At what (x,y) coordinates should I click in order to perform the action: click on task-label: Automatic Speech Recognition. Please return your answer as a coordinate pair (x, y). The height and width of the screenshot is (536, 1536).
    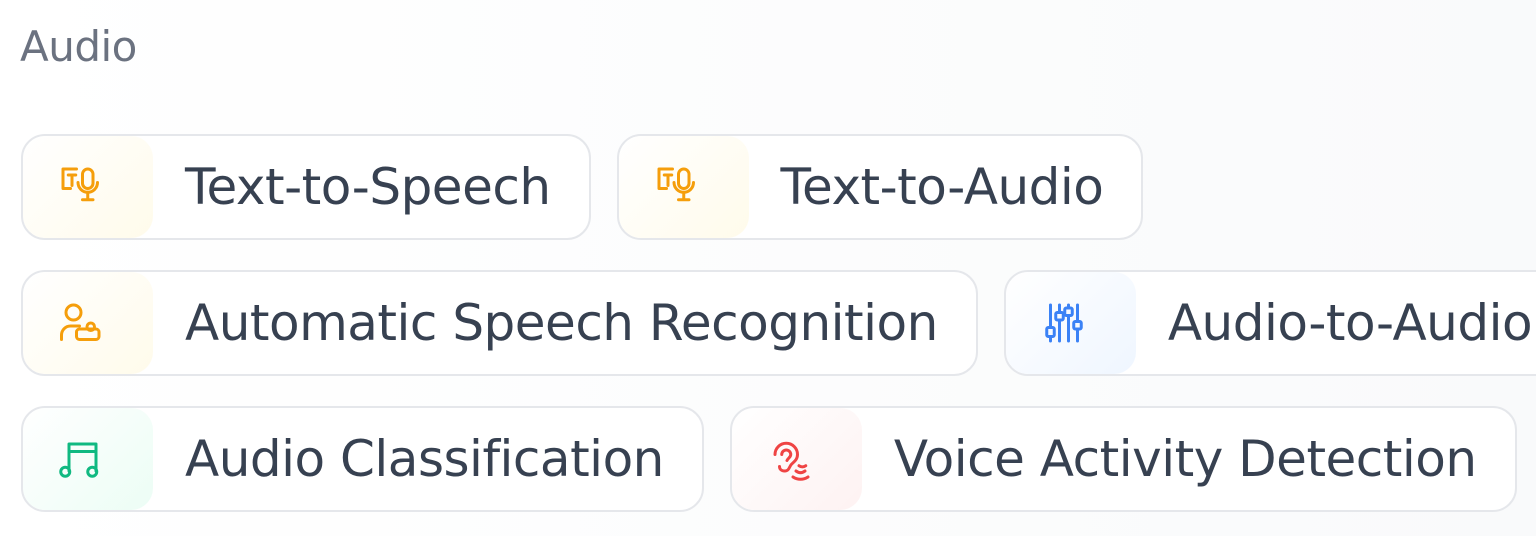
    Looking at the image, I should click on (561, 323).